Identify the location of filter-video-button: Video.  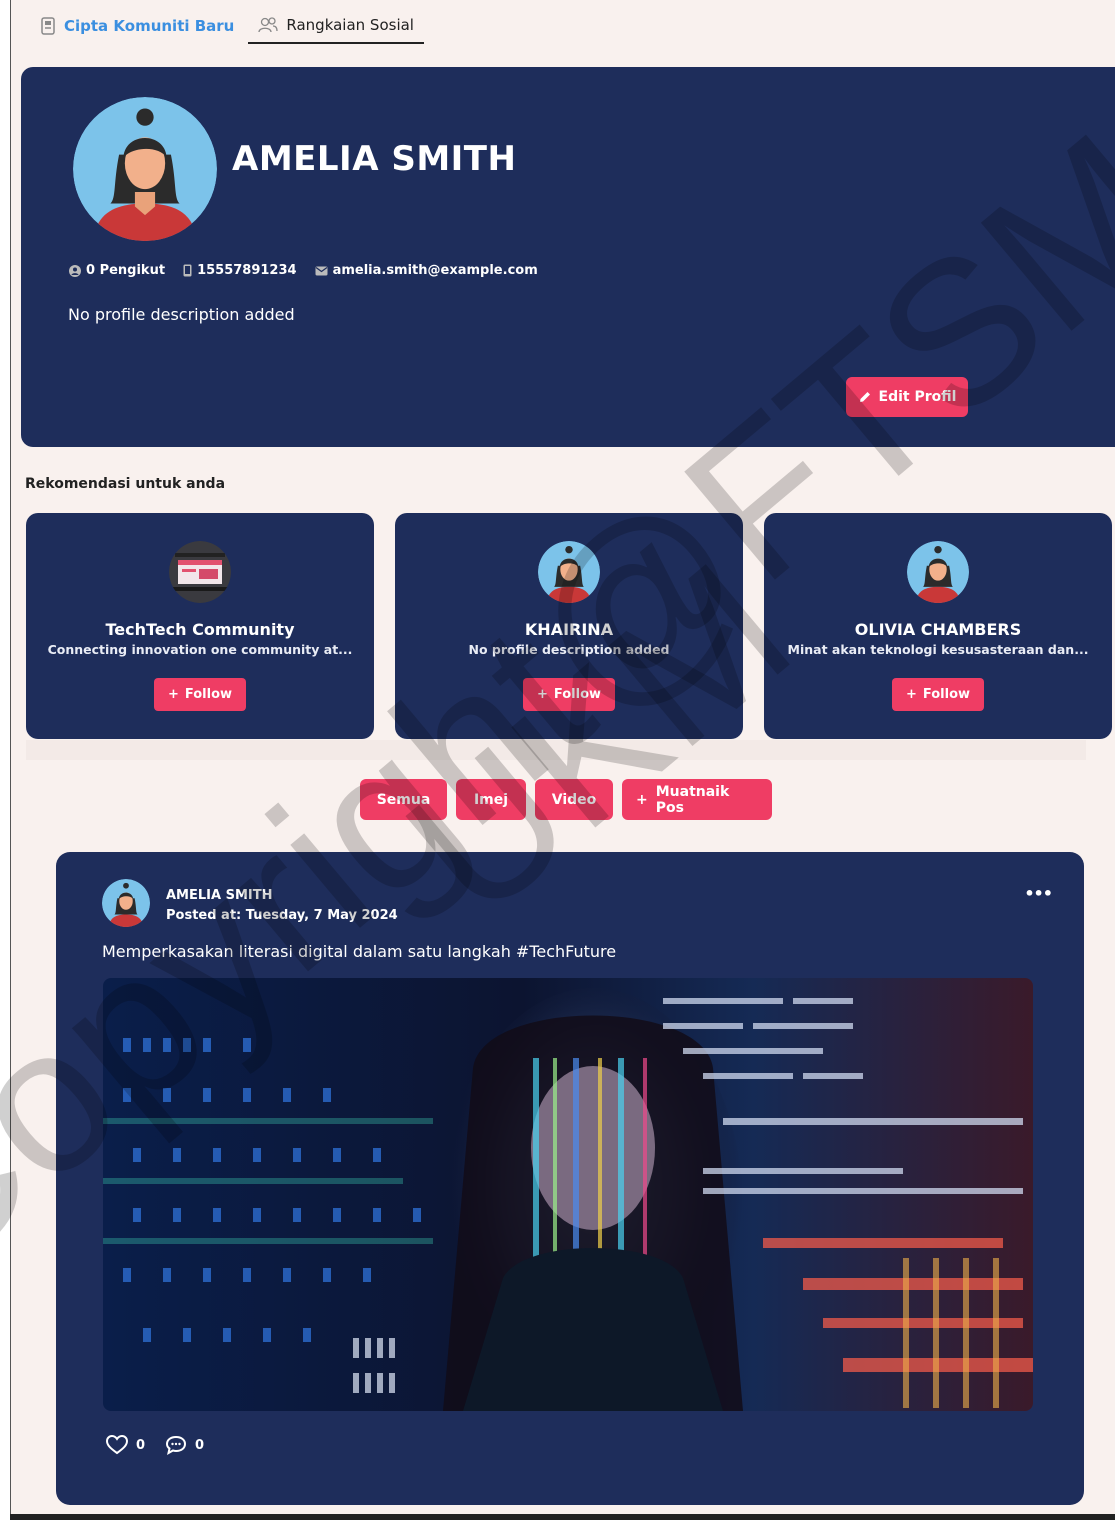
(574, 799).